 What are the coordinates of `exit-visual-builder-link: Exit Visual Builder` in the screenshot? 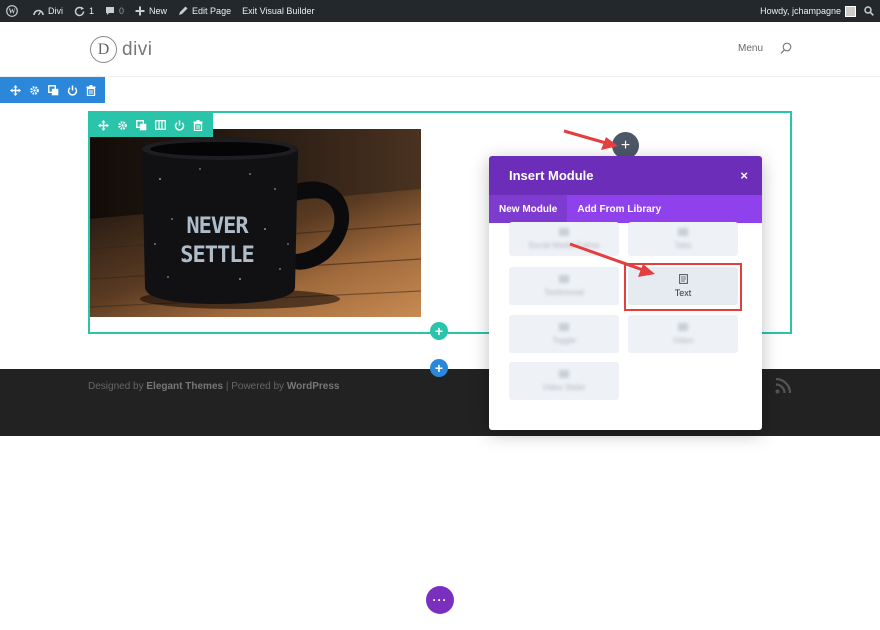 It's located at (278, 11).